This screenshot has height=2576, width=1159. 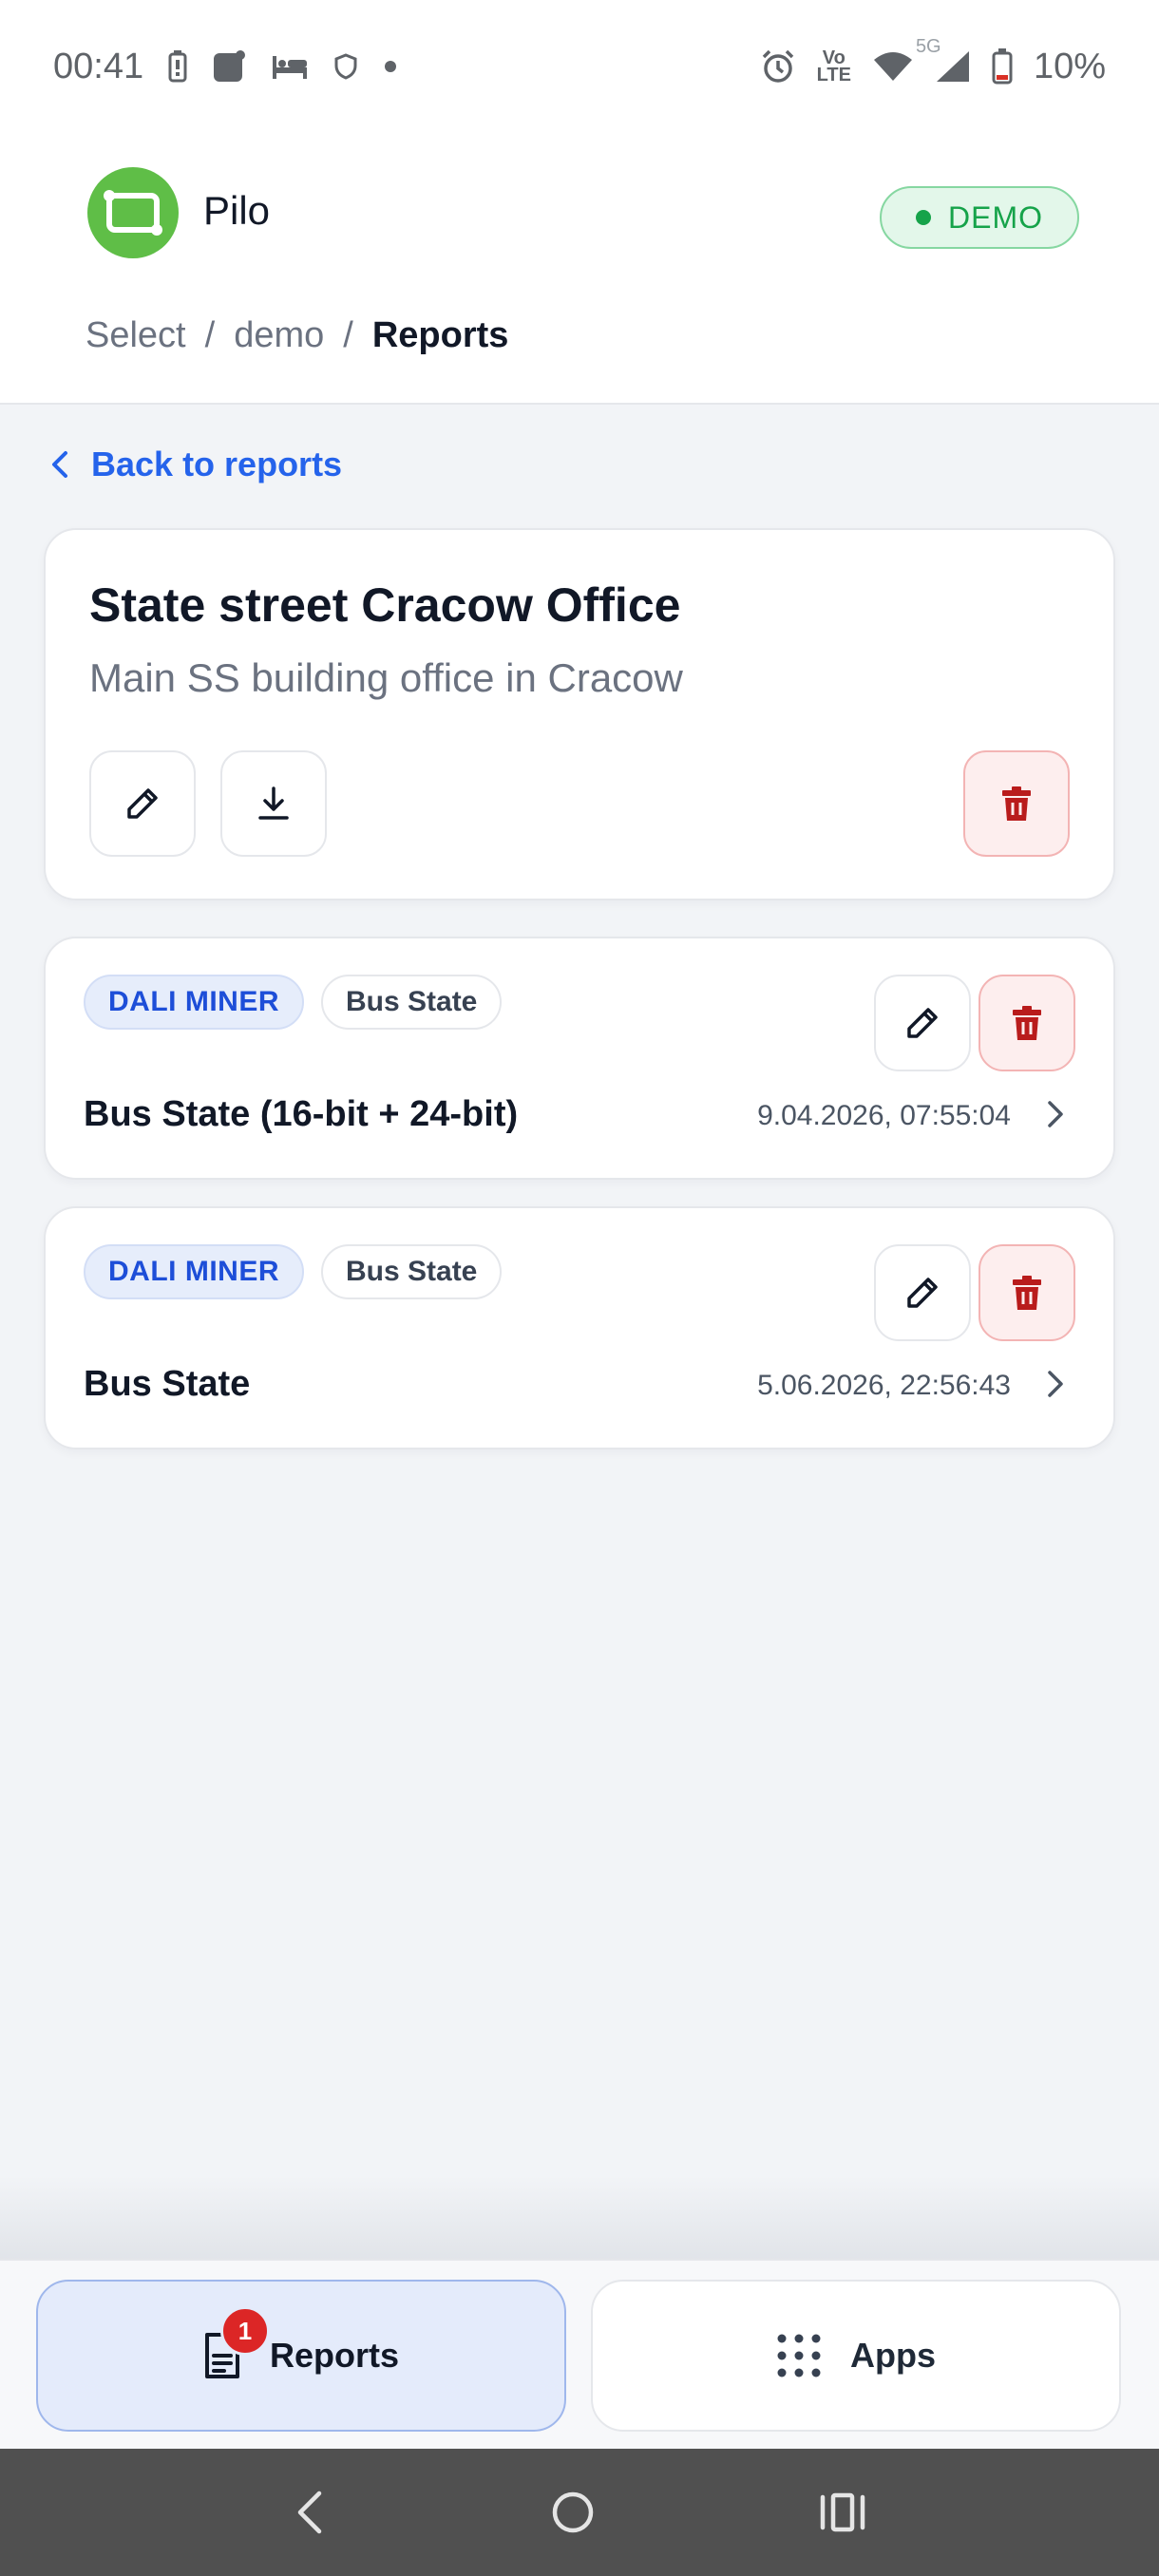 I want to click on report-title: Bus State, so click(x=167, y=1384).